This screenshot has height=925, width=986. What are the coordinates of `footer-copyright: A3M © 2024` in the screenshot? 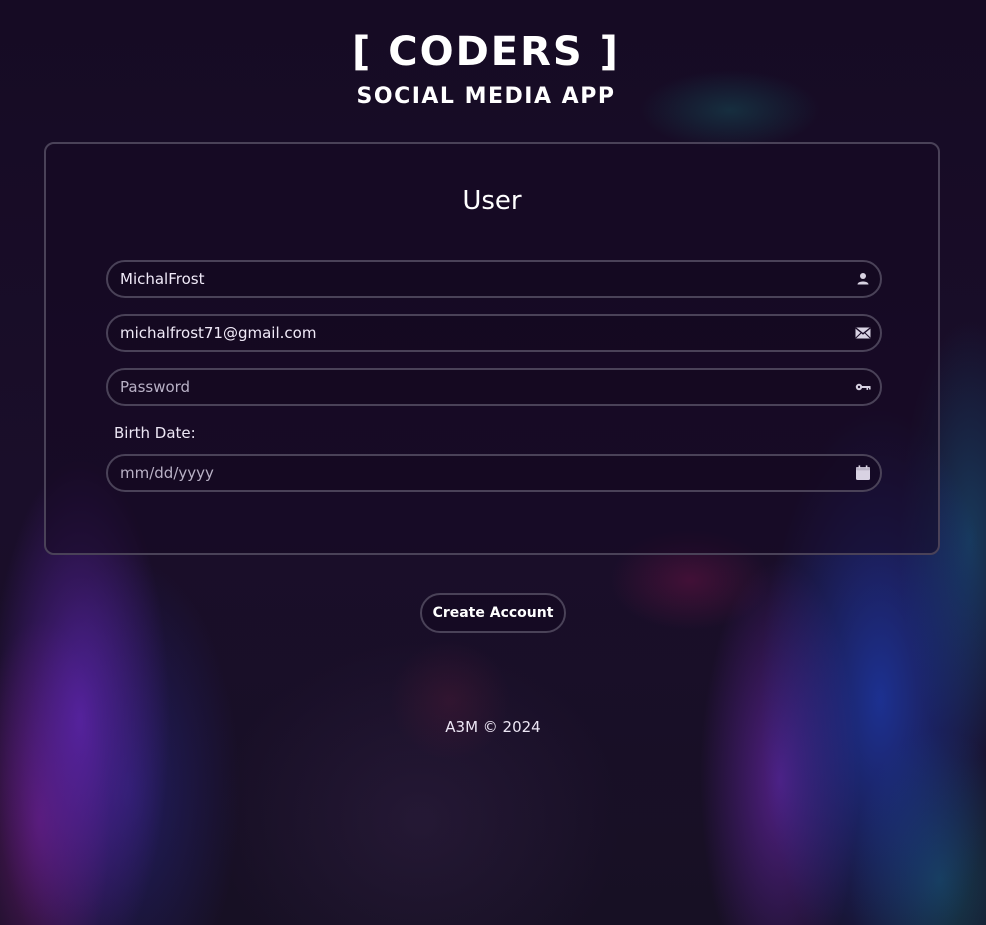 It's located at (493, 727).